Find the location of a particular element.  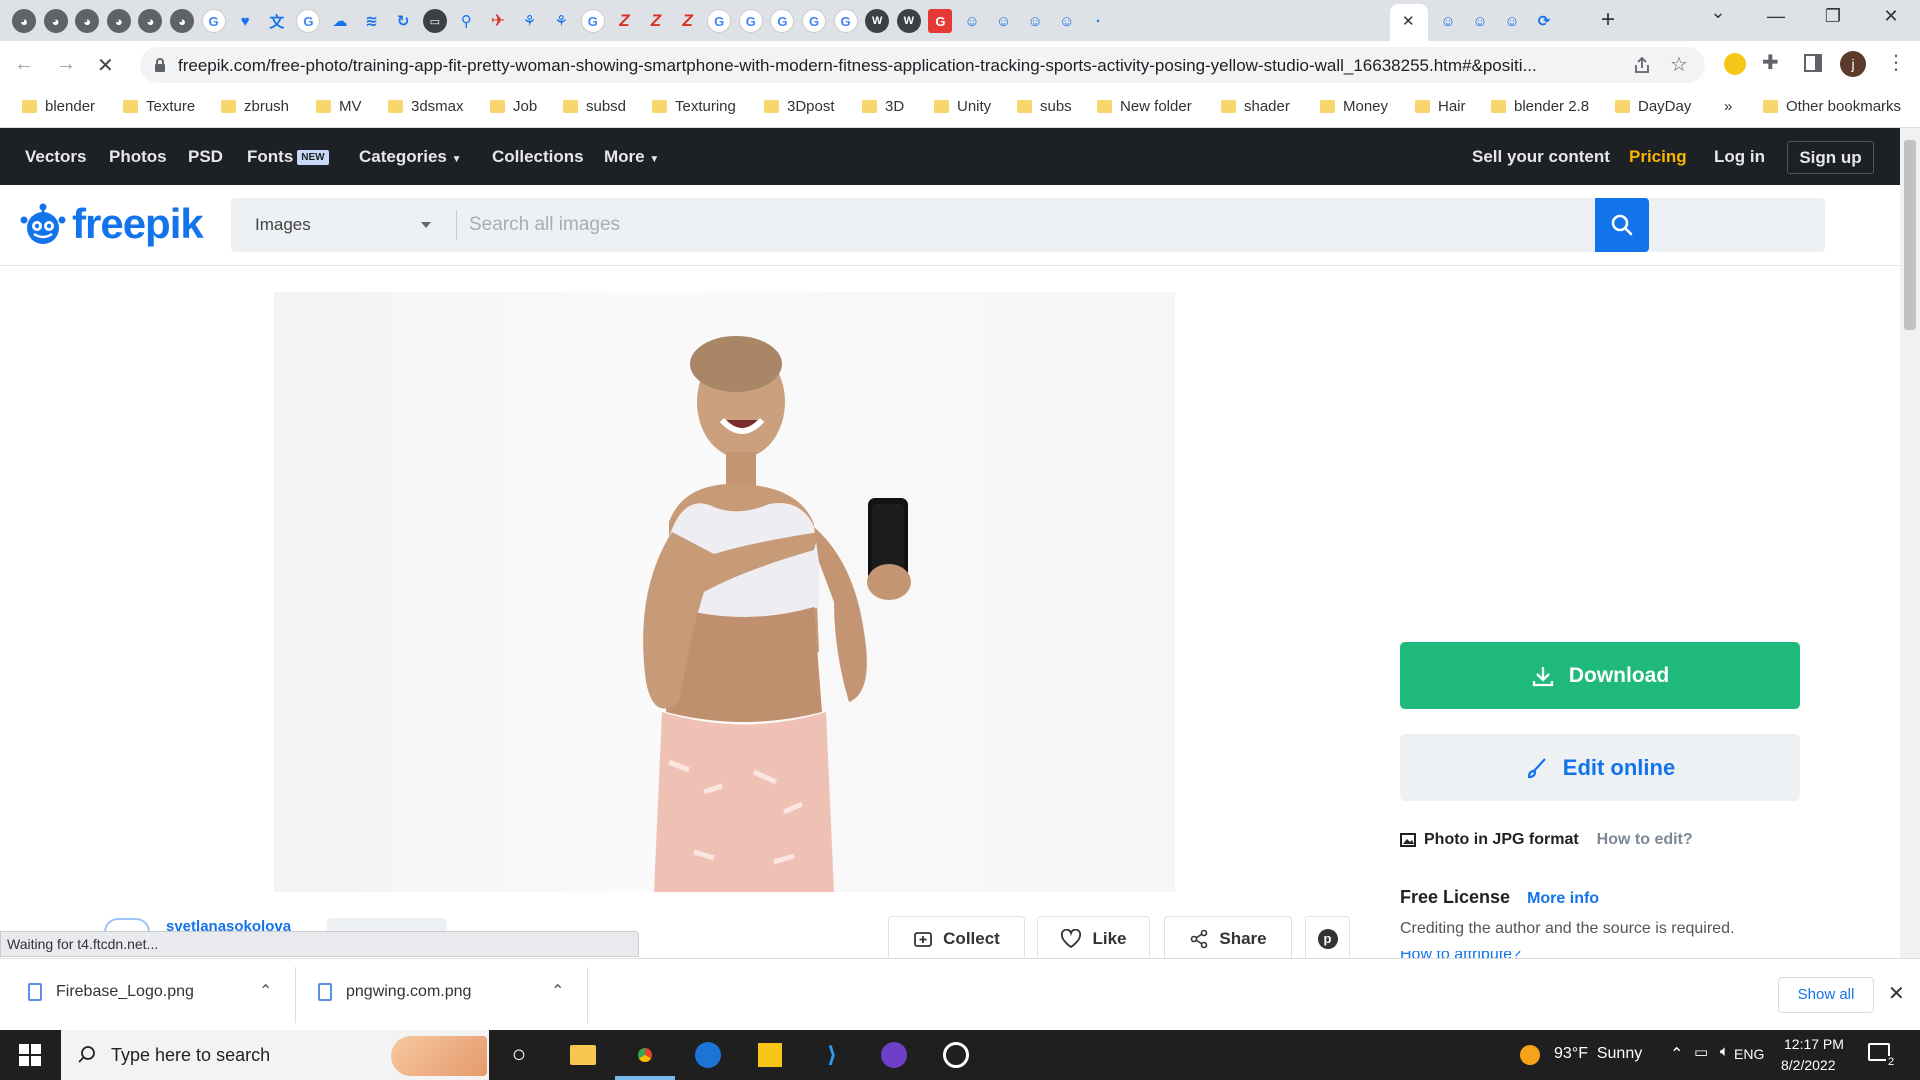

extensions-puzzle-icon: ✚ is located at coordinates (1770, 62).